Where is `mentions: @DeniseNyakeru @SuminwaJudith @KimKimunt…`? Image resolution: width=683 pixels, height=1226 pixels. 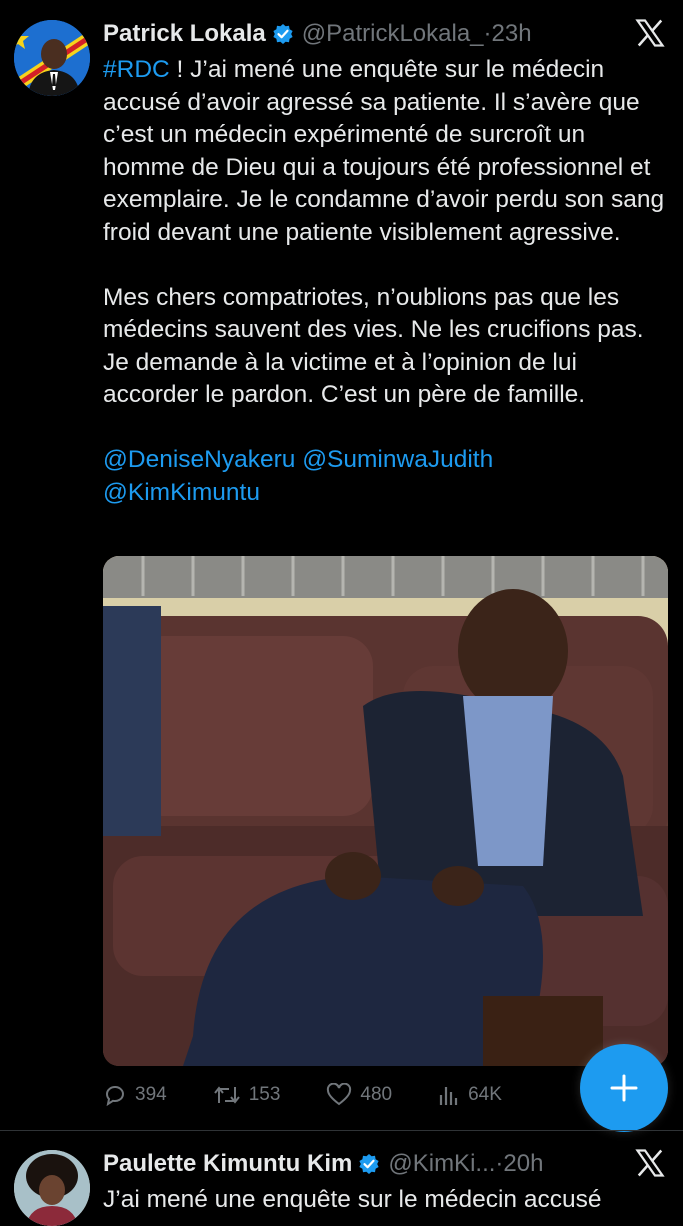
mentions: @DeniseNyakeru @SuminwaJudith @KimKimunt… is located at coordinates (385, 476).